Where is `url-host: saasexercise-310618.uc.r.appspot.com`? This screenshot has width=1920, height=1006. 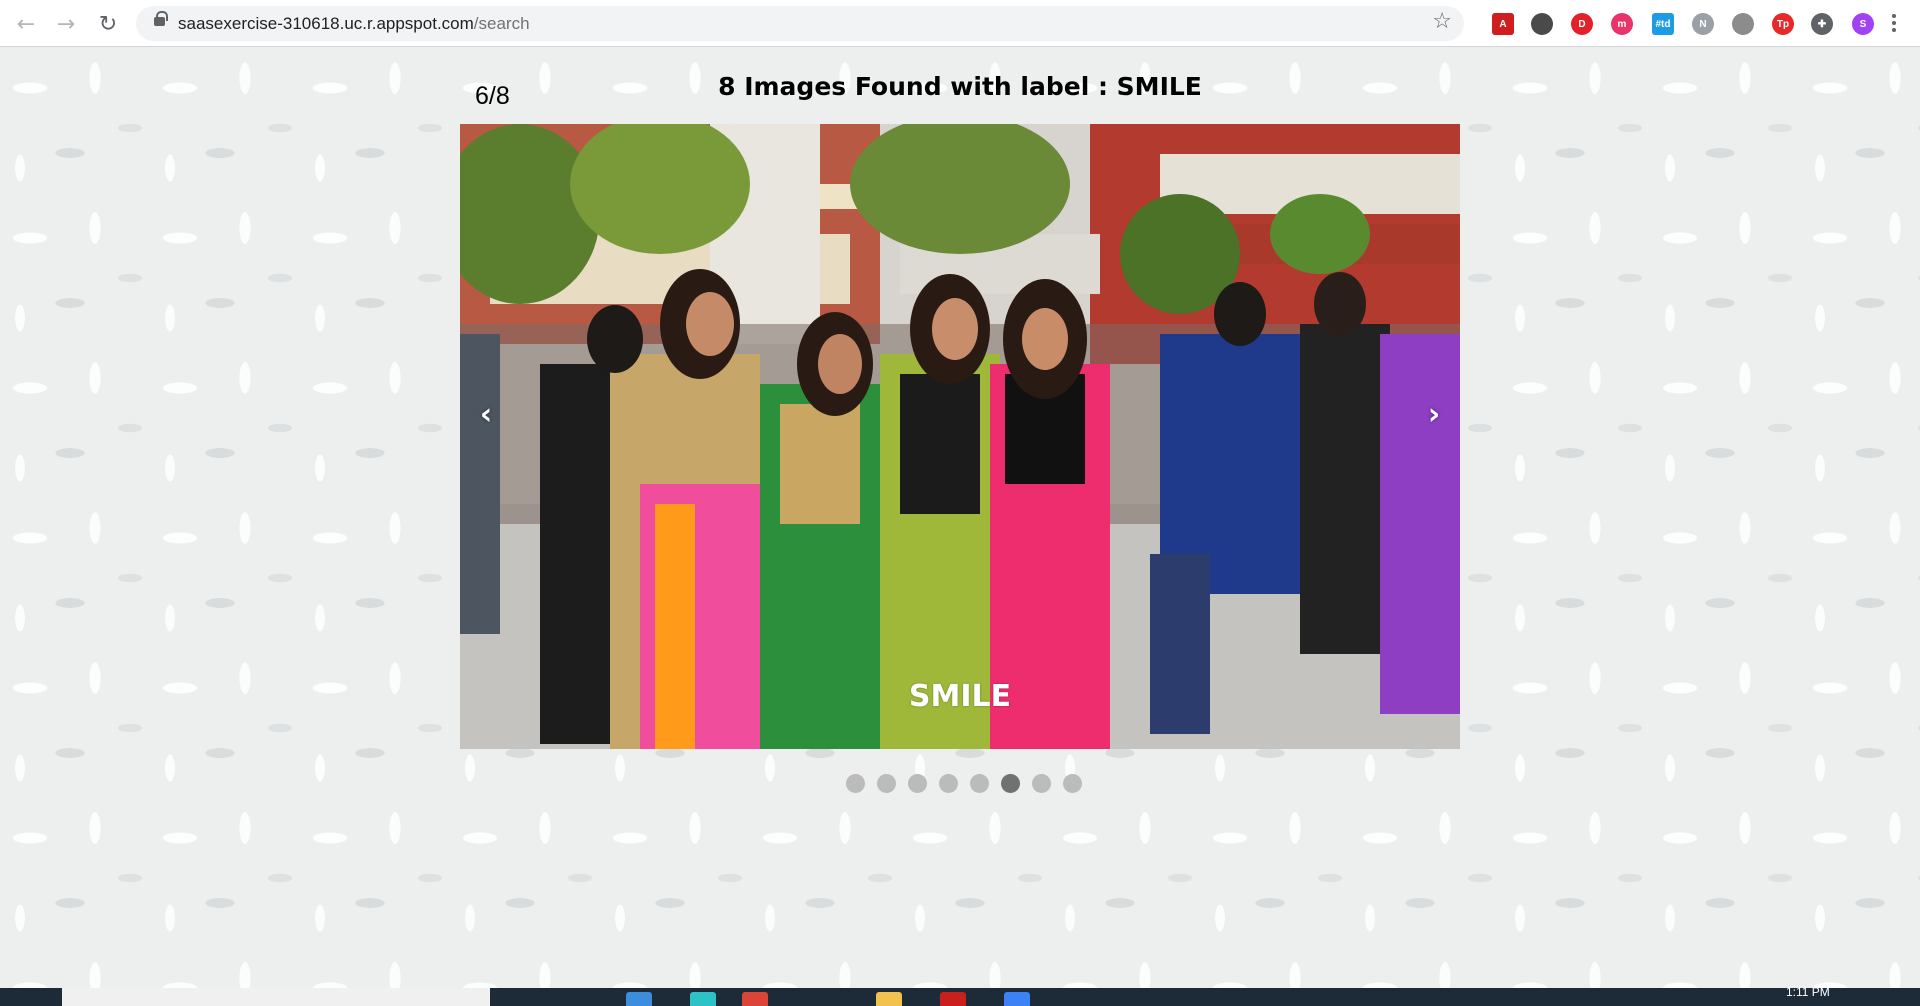
url-host: saasexercise-310618.uc.r.appspot.com is located at coordinates (326, 23).